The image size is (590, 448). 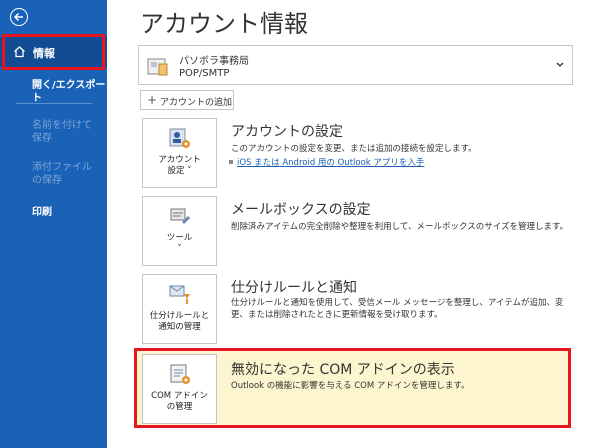 What do you see at coordinates (231, 162) in the screenshot?
I see `bullet` at bounding box center [231, 162].